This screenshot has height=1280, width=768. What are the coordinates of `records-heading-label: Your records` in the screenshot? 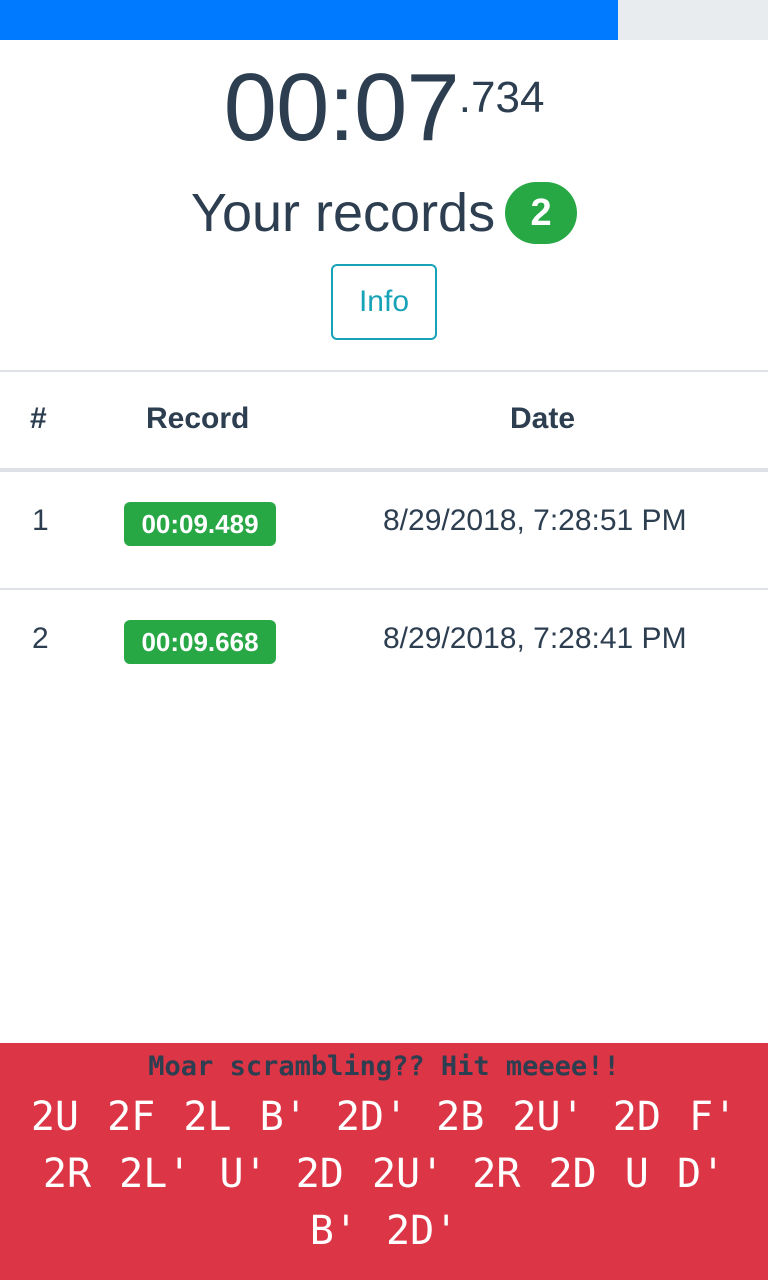 It's located at (343, 213).